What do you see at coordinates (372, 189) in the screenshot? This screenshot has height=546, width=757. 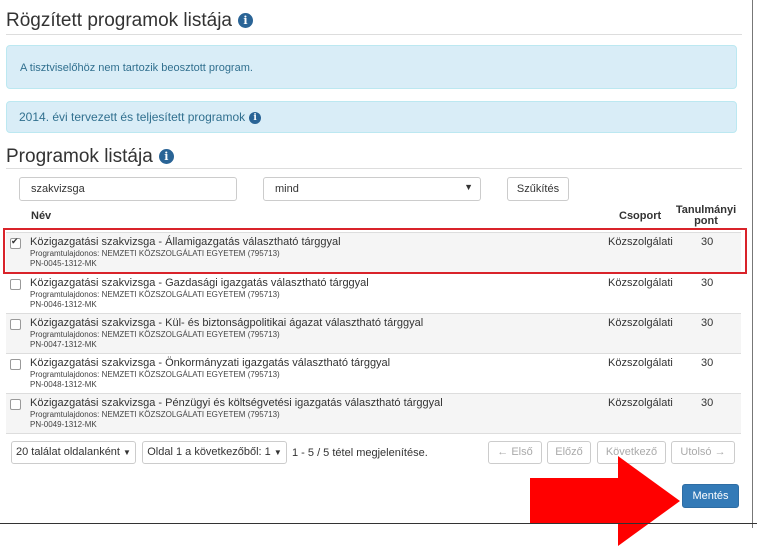 I see `filter-select: mind ▼` at bounding box center [372, 189].